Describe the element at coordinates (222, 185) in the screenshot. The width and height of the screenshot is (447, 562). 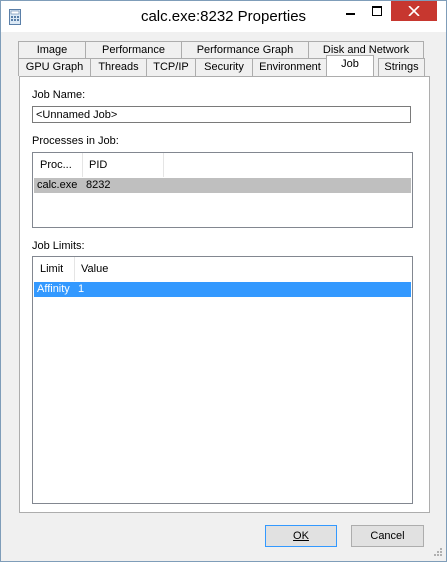
I see `table-row: calc.exe 8232` at that location.